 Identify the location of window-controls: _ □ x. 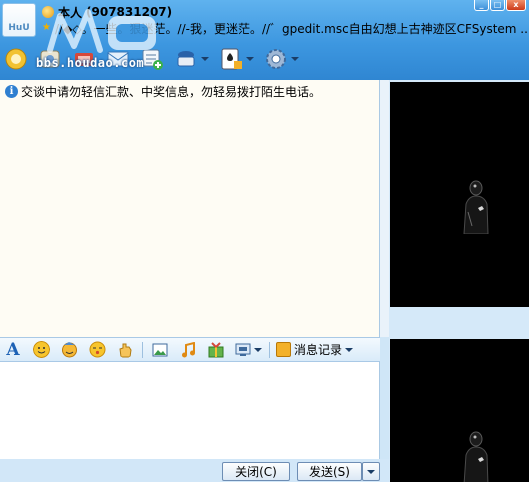
(500, 5).